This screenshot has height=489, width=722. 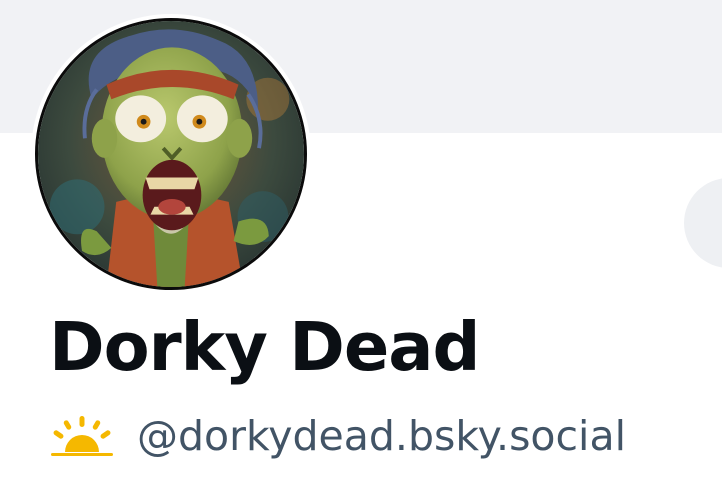 I want to click on handle-row: @dorkydead.bsky.social, so click(x=337, y=436).